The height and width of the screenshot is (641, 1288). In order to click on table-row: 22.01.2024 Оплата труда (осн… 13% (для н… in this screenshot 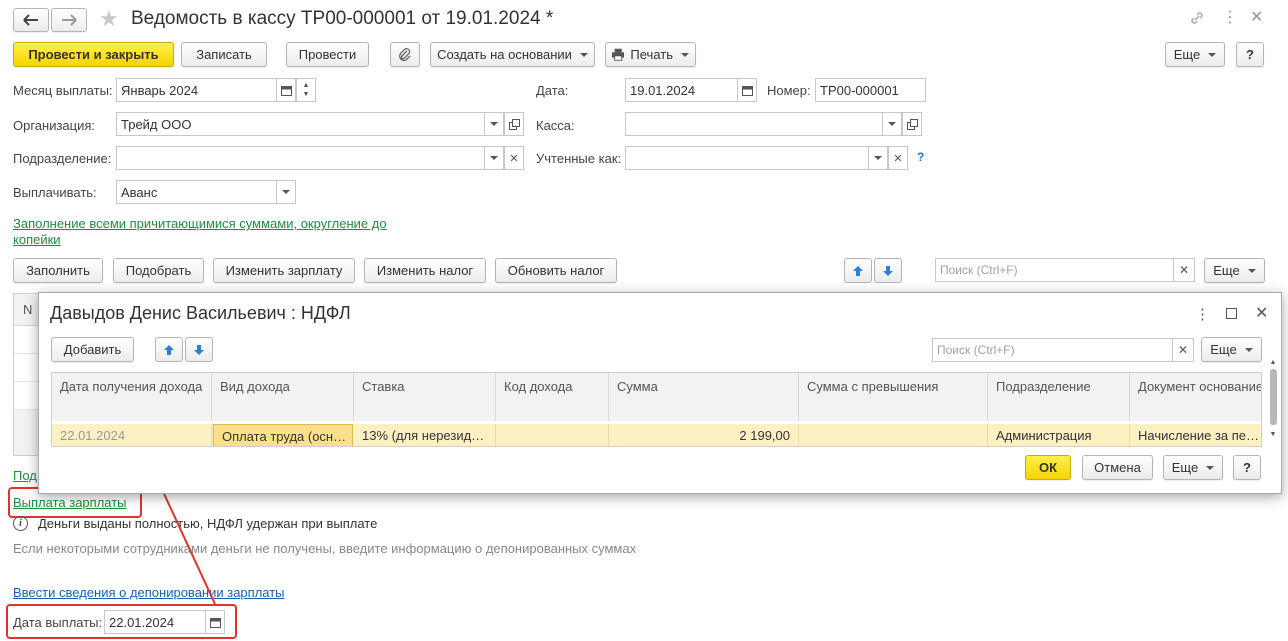, I will do `click(656, 435)`.